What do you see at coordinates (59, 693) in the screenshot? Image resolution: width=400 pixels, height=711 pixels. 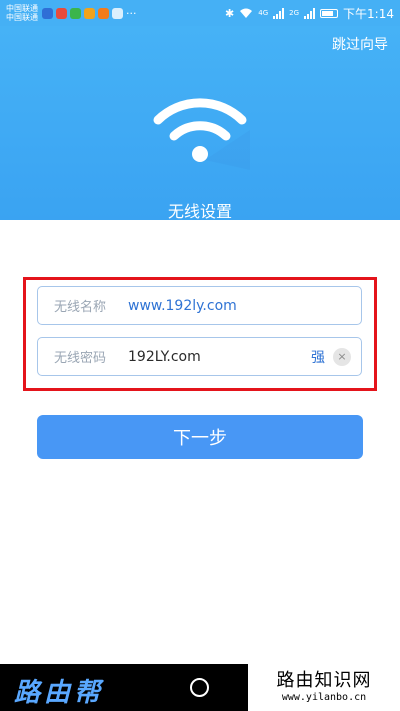 I see `watermark-left: 路由帮` at bounding box center [59, 693].